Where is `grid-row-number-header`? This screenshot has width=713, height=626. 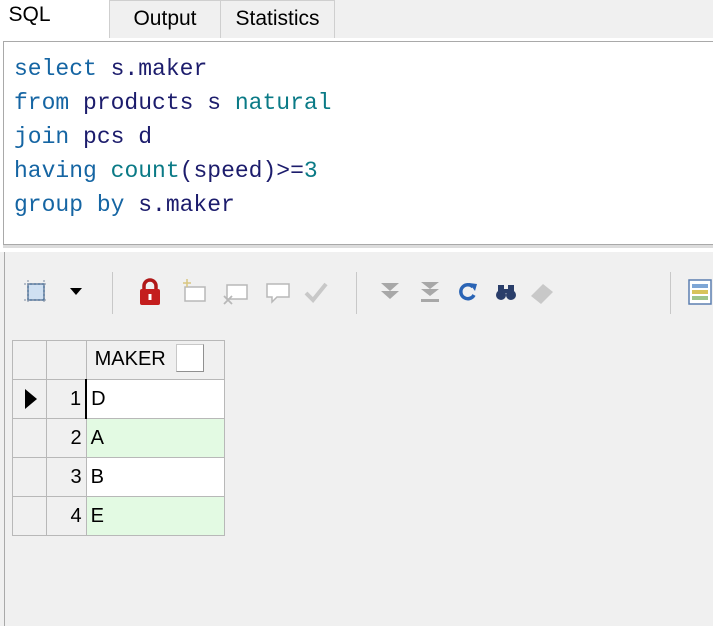
grid-row-number-header is located at coordinates (66, 360).